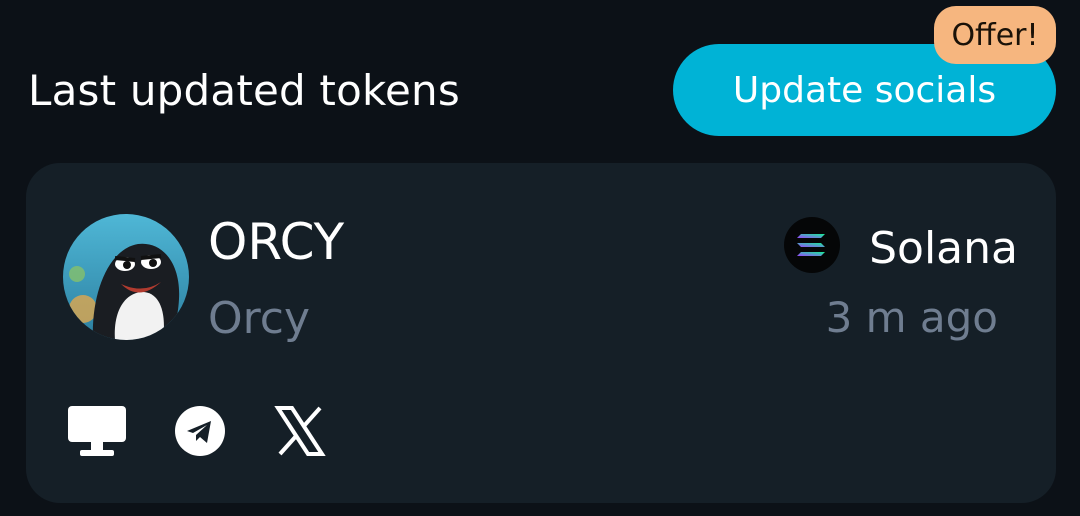 The height and width of the screenshot is (516, 1080). I want to click on telegram-link, so click(200, 433).